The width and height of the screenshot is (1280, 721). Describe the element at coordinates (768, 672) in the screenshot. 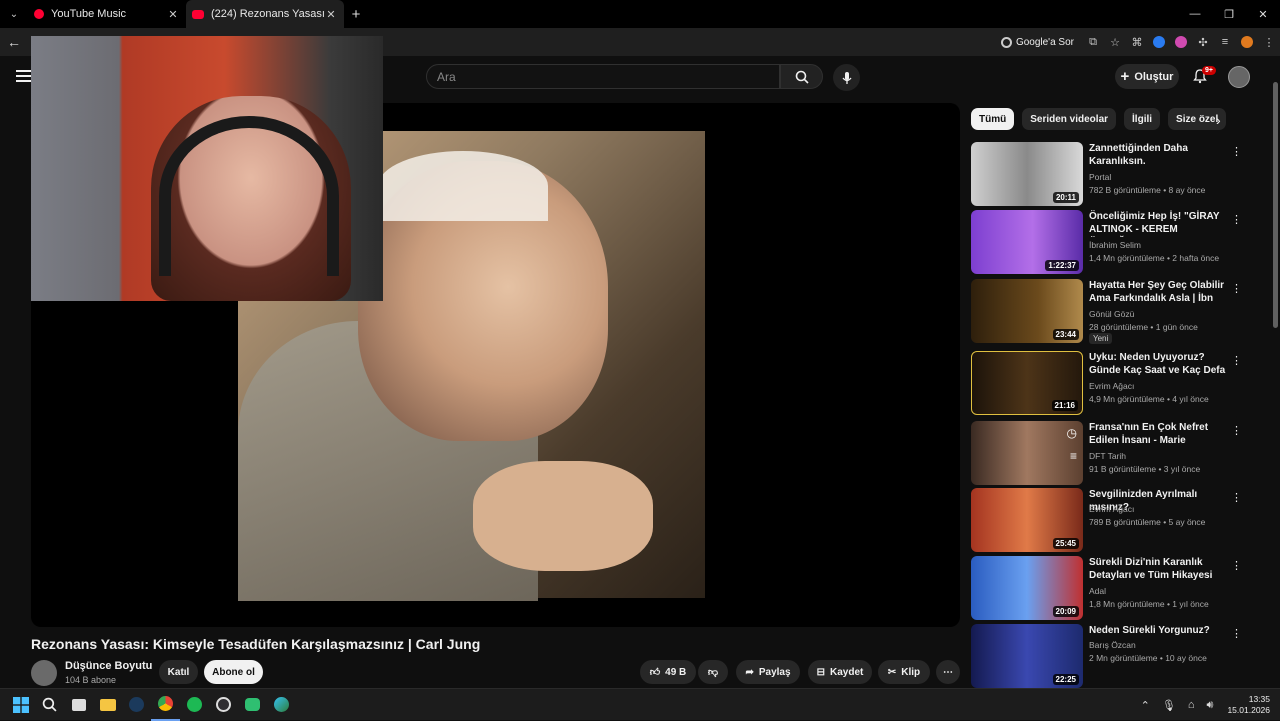

I see `share-button: ➦ Paylaş` at that location.